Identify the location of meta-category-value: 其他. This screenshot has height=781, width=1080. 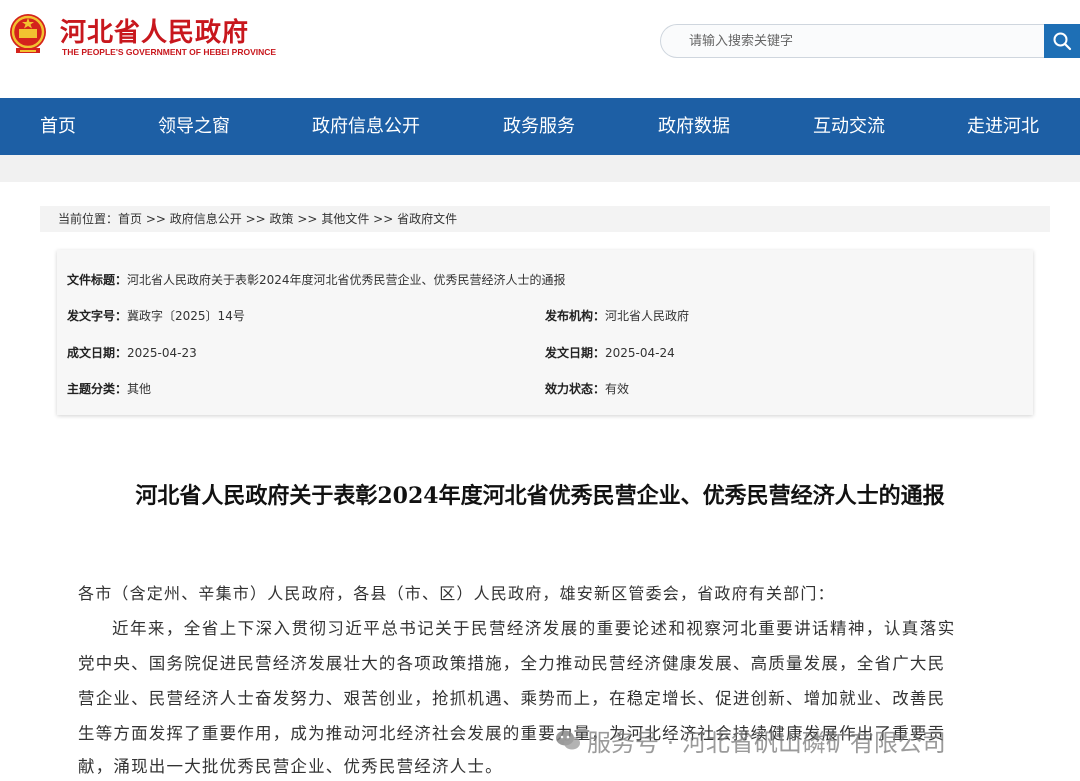
(139, 389).